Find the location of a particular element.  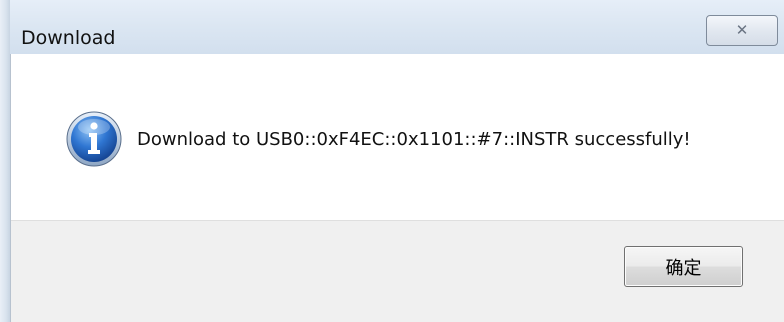

window-title: Download is located at coordinates (68, 38).